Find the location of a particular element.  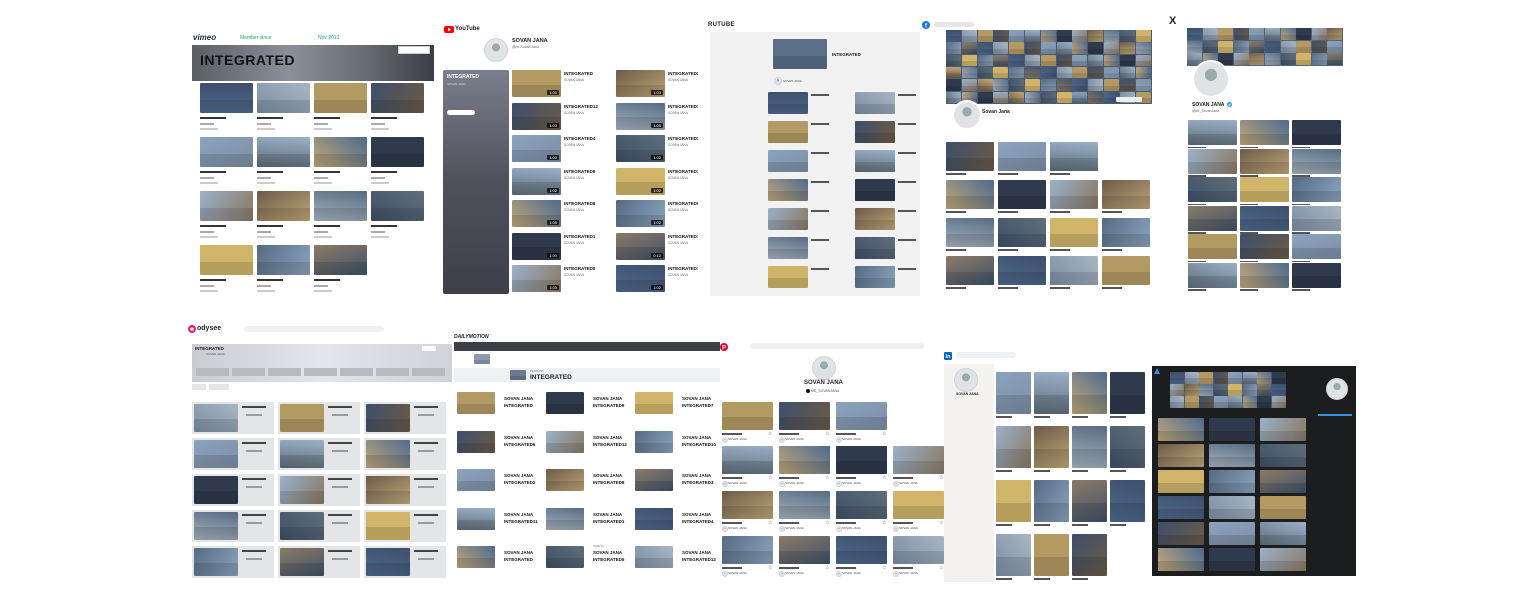

odysee-search-bar is located at coordinates (314, 329).